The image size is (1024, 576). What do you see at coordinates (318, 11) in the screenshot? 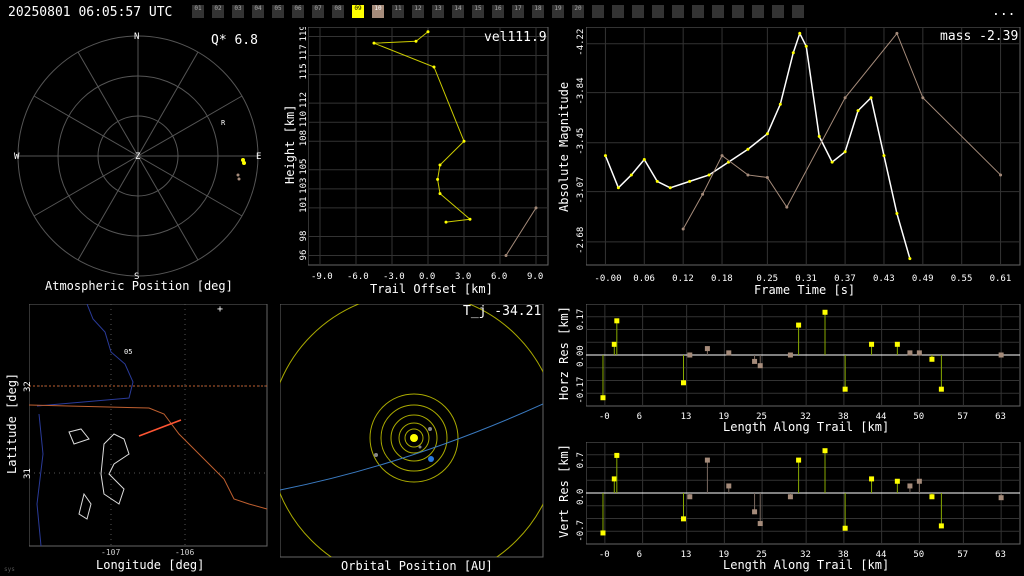
I see `station-box: 07` at bounding box center [318, 11].